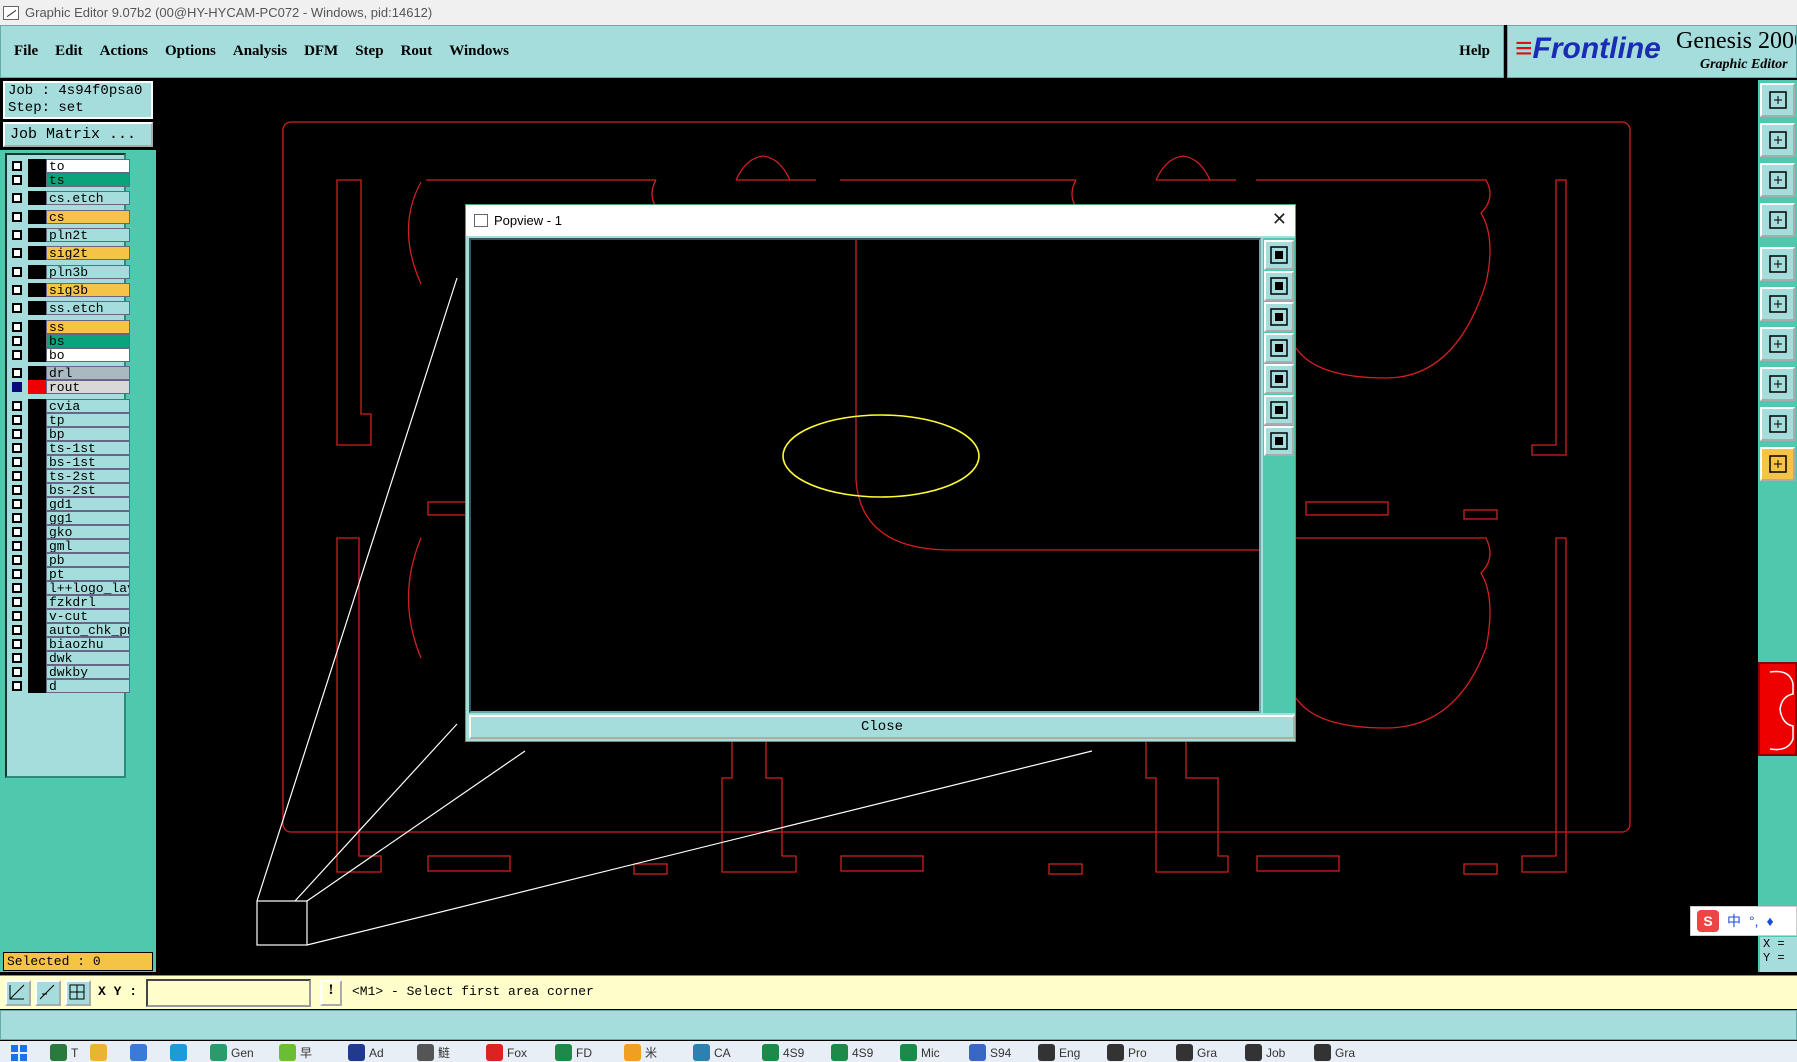 The height and width of the screenshot is (1062, 1797). I want to click on layers-settings-icon, so click(1777, 220).